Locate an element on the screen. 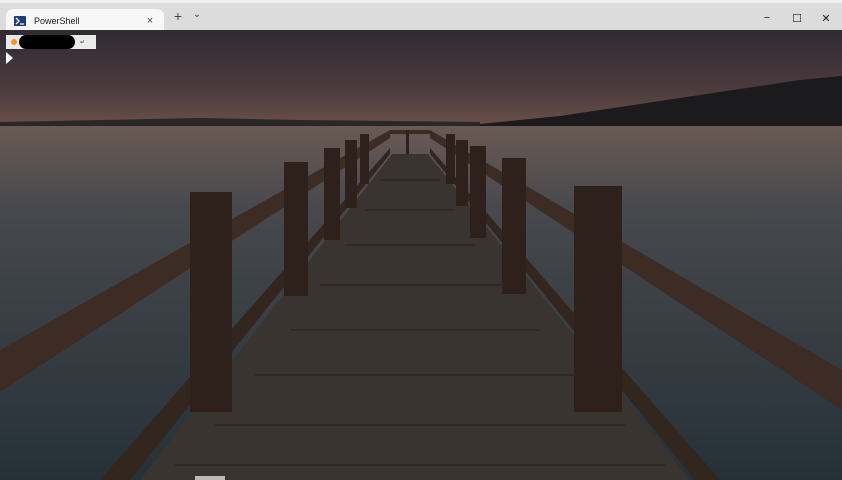 Image resolution: width=842 pixels, height=480 pixels. ubuntu-logo-icon is located at coordinates (14, 42).